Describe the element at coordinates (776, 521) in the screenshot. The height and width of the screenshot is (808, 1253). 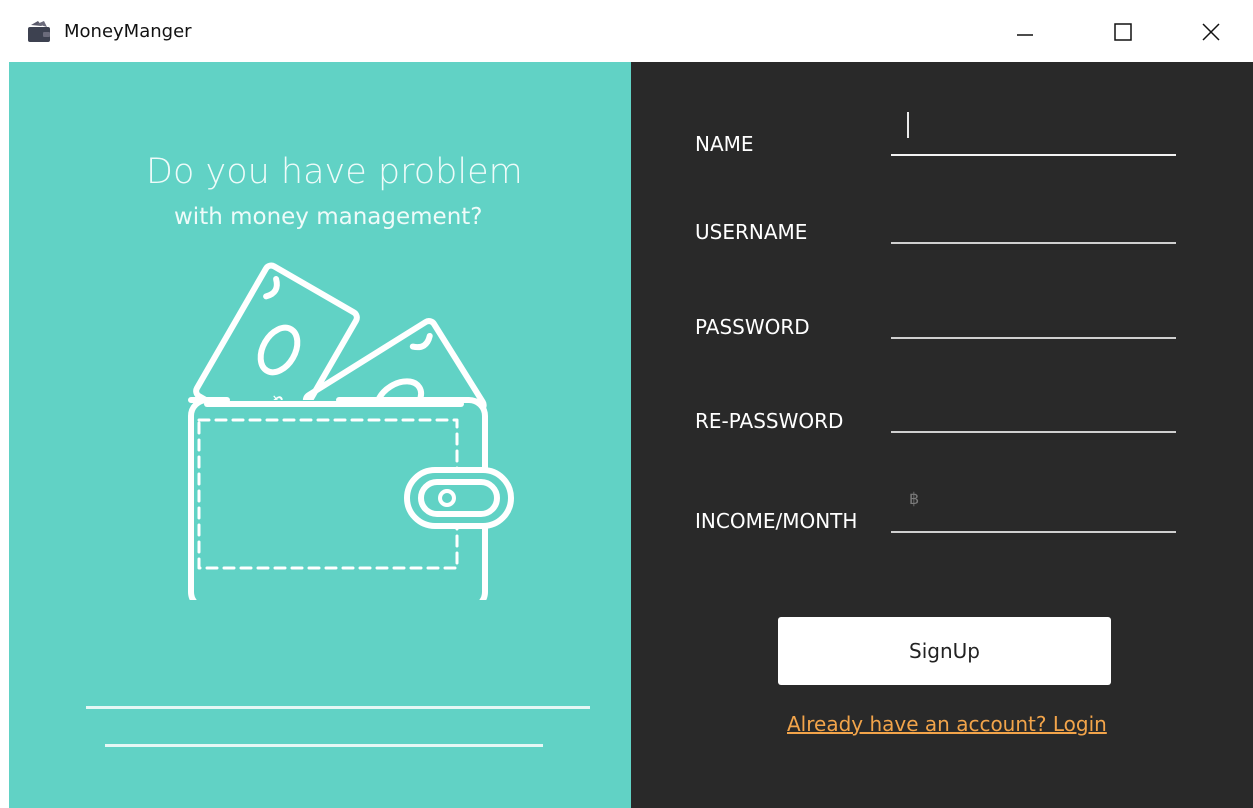
I see `income-label: INCOME/MONTH` at that location.